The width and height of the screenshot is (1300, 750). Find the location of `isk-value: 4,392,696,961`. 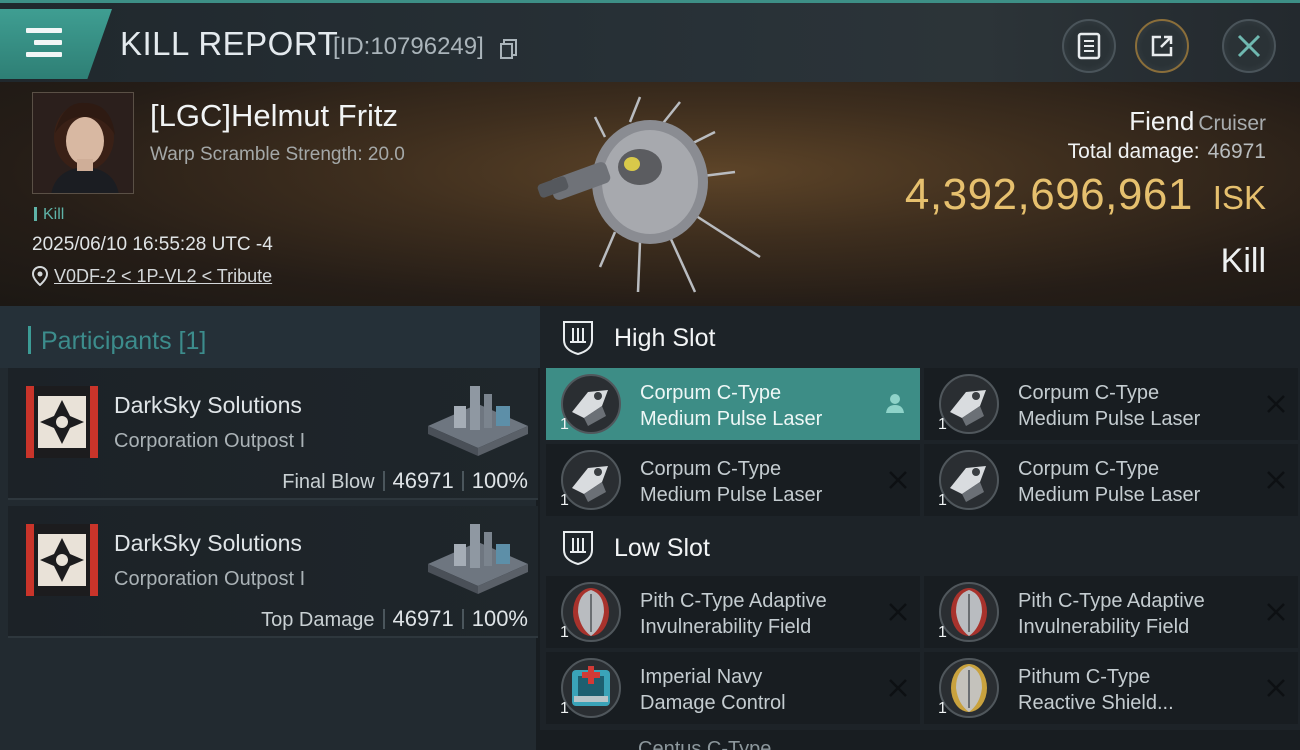

isk-value: 4,392,696,961 is located at coordinates (1048, 194).